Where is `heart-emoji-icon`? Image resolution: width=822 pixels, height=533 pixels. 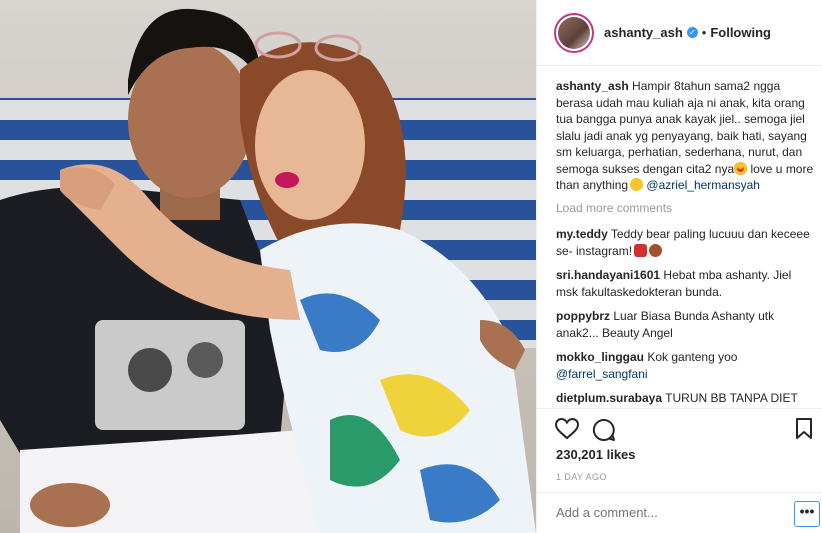 heart-emoji-icon is located at coordinates (641, 250).